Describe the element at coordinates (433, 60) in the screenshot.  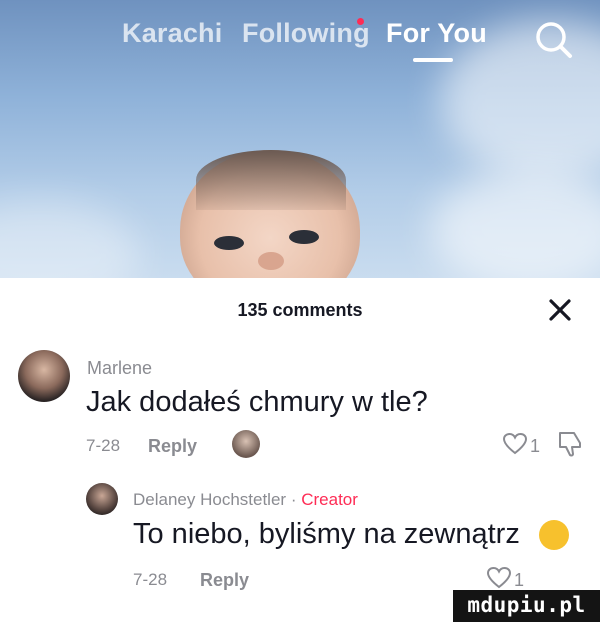
I see `active-tab-indicator` at that location.